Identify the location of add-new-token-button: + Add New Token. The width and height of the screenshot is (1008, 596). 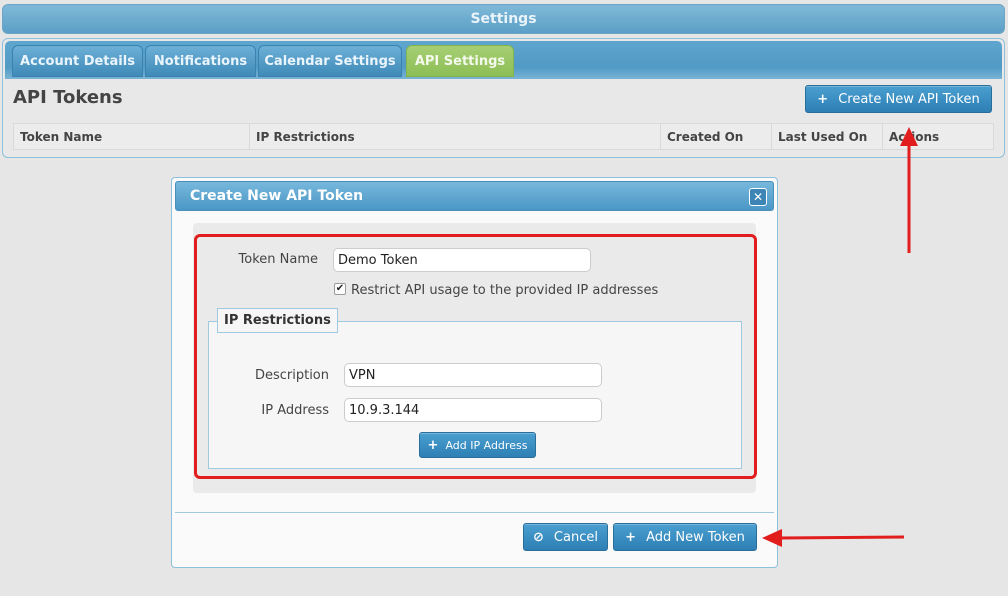
(685, 537).